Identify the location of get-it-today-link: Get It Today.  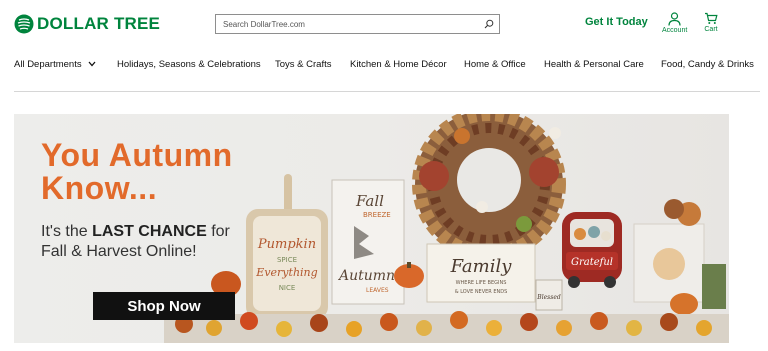
(616, 22).